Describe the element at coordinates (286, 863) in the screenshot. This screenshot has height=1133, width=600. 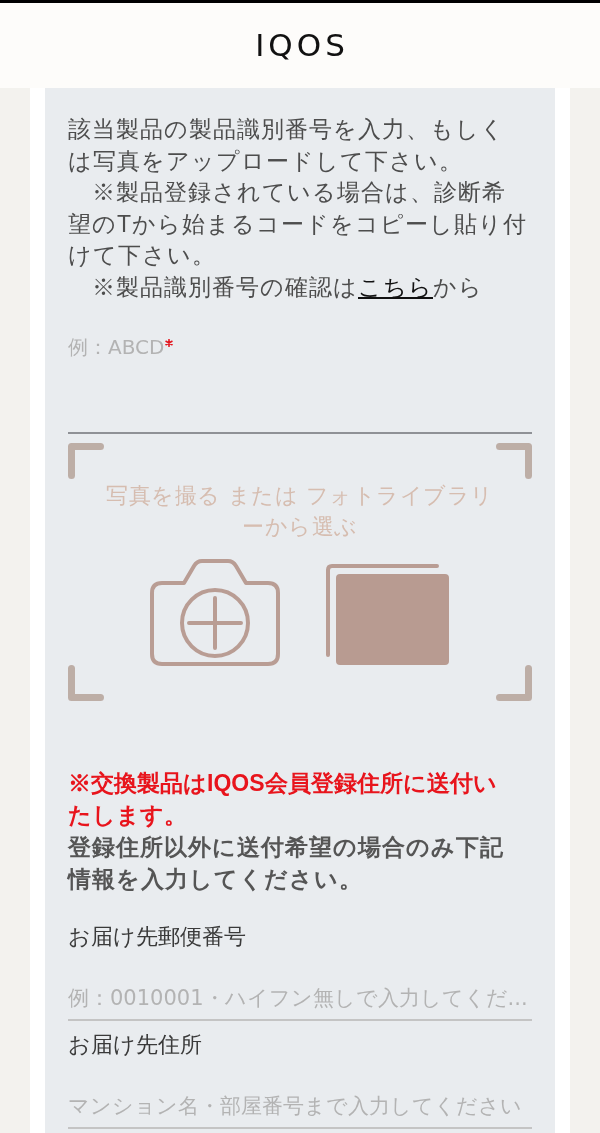
I see `note-text: 登録住所以外に送付希望の場合のみ下記情報を入力してください。` at that location.